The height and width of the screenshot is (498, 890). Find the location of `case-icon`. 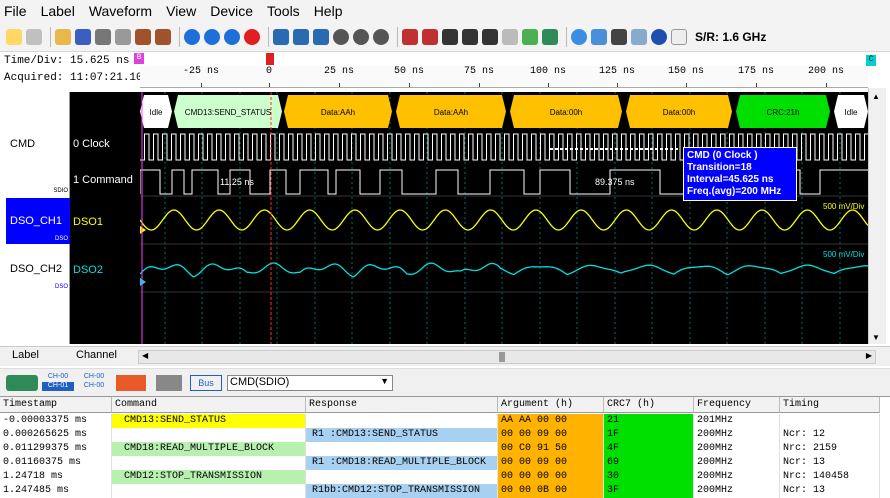

case-icon is located at coordinates (143, 36).